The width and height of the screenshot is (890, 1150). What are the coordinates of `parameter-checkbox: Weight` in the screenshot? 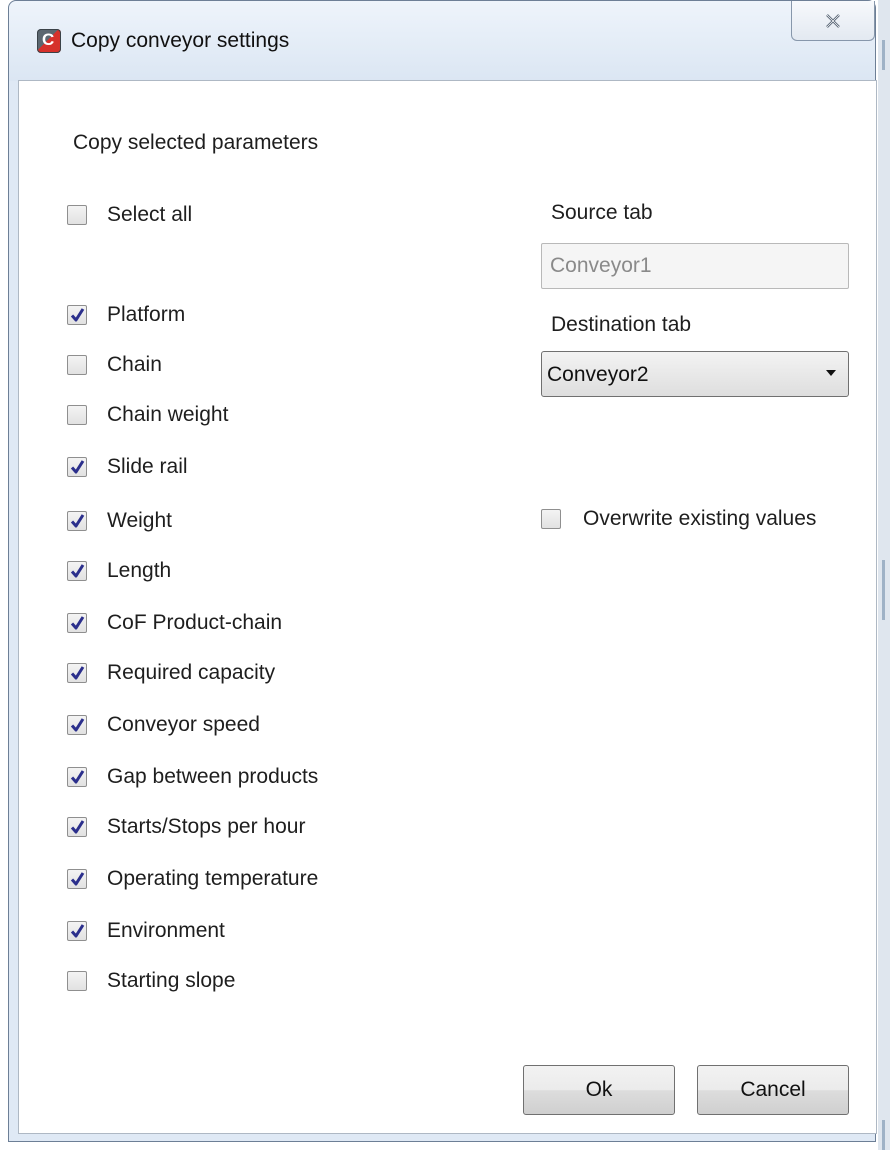 It's located at (119, 521).